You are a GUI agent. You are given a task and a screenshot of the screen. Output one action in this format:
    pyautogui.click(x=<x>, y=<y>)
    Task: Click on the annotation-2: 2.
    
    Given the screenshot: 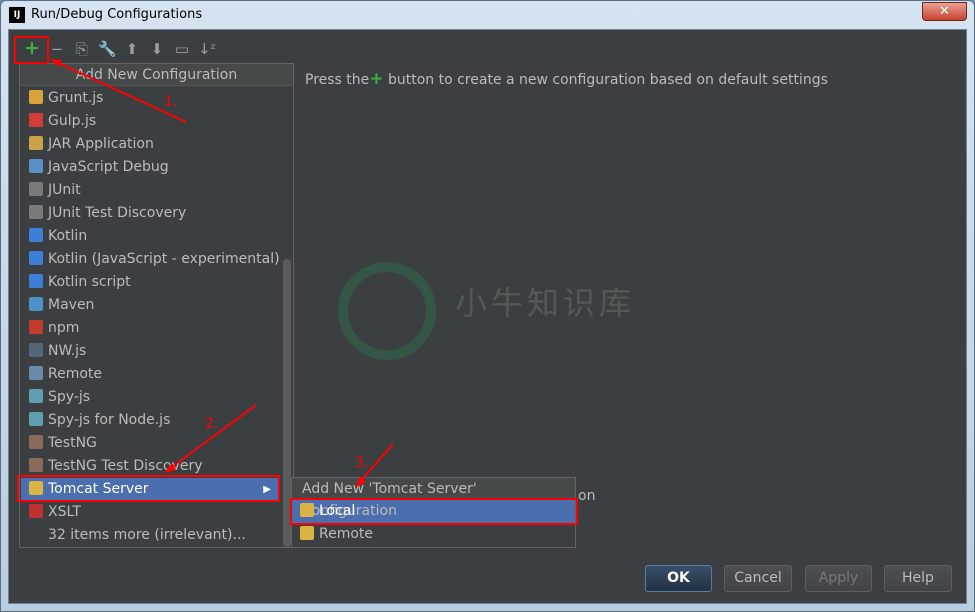 What is the action you would take?
    pyautogui.click(x=211, y=424)
    